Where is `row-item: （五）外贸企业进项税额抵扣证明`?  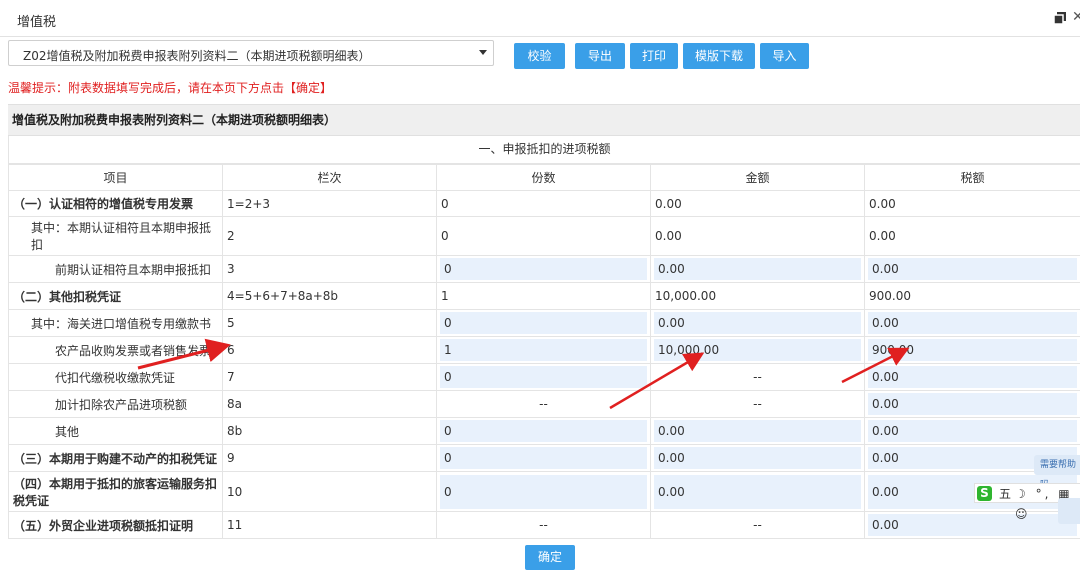
row-item: （五）外贸企业进项税额抵扣证明 is located at coordinates (115, 525).